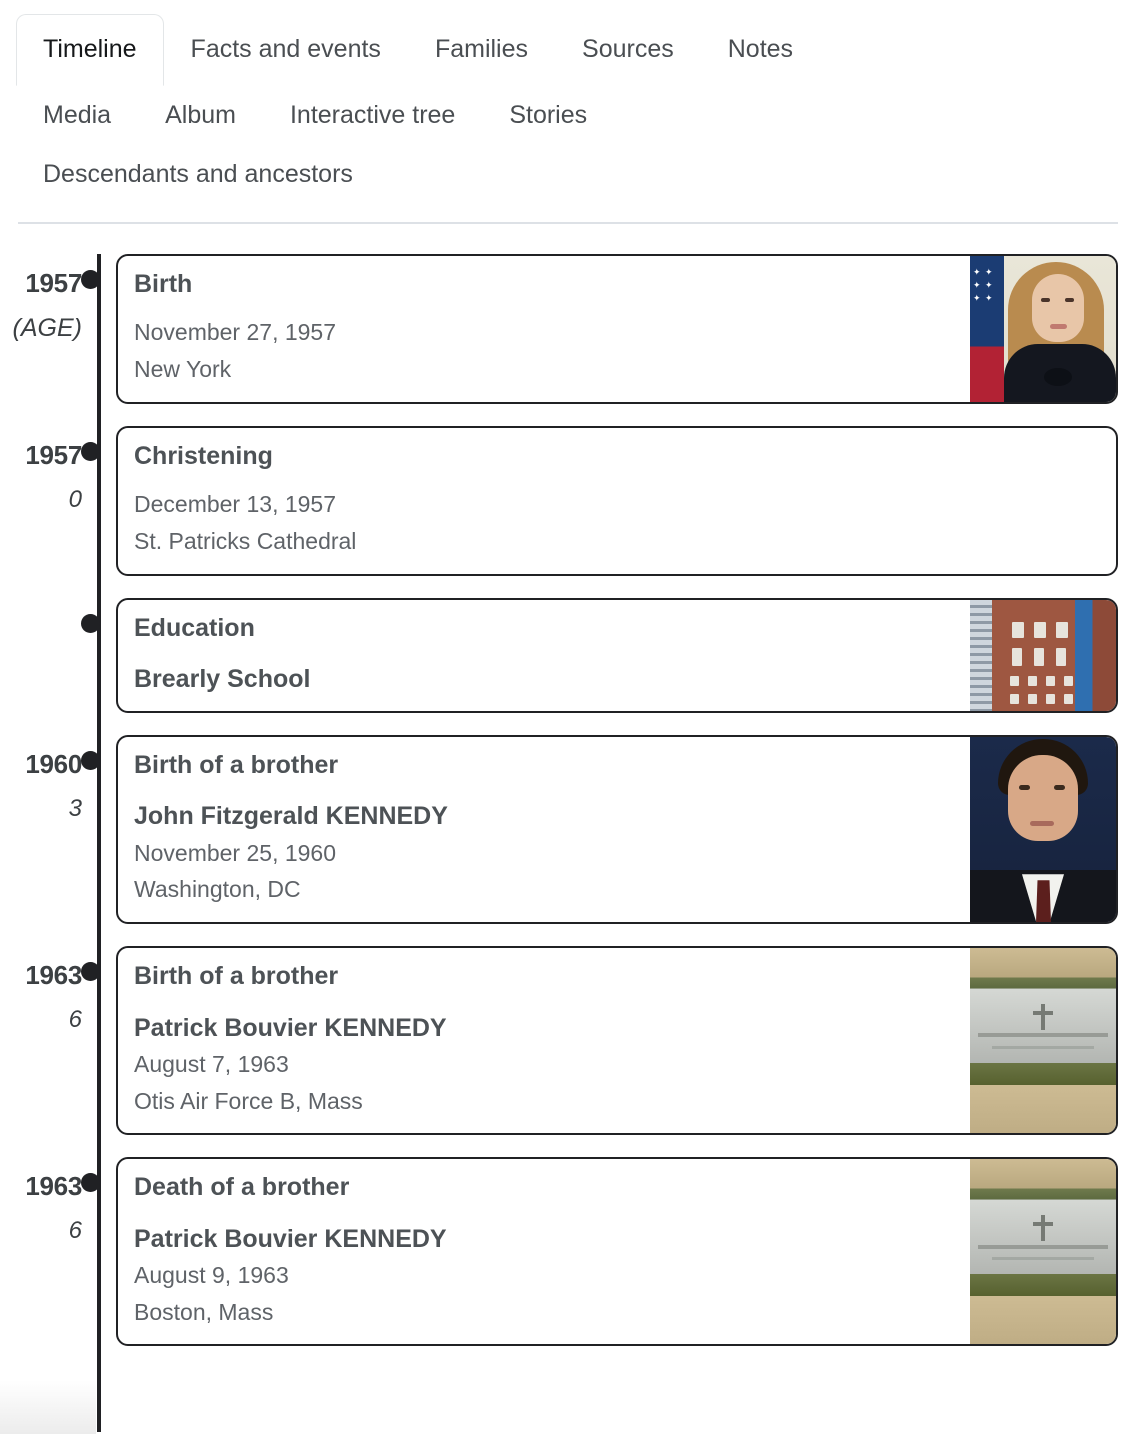 The width and height of the screenshot is (1134, 1434). Describe the element at coordinates (981, 655) in the screenshot. I see `tower-shape` at that location.